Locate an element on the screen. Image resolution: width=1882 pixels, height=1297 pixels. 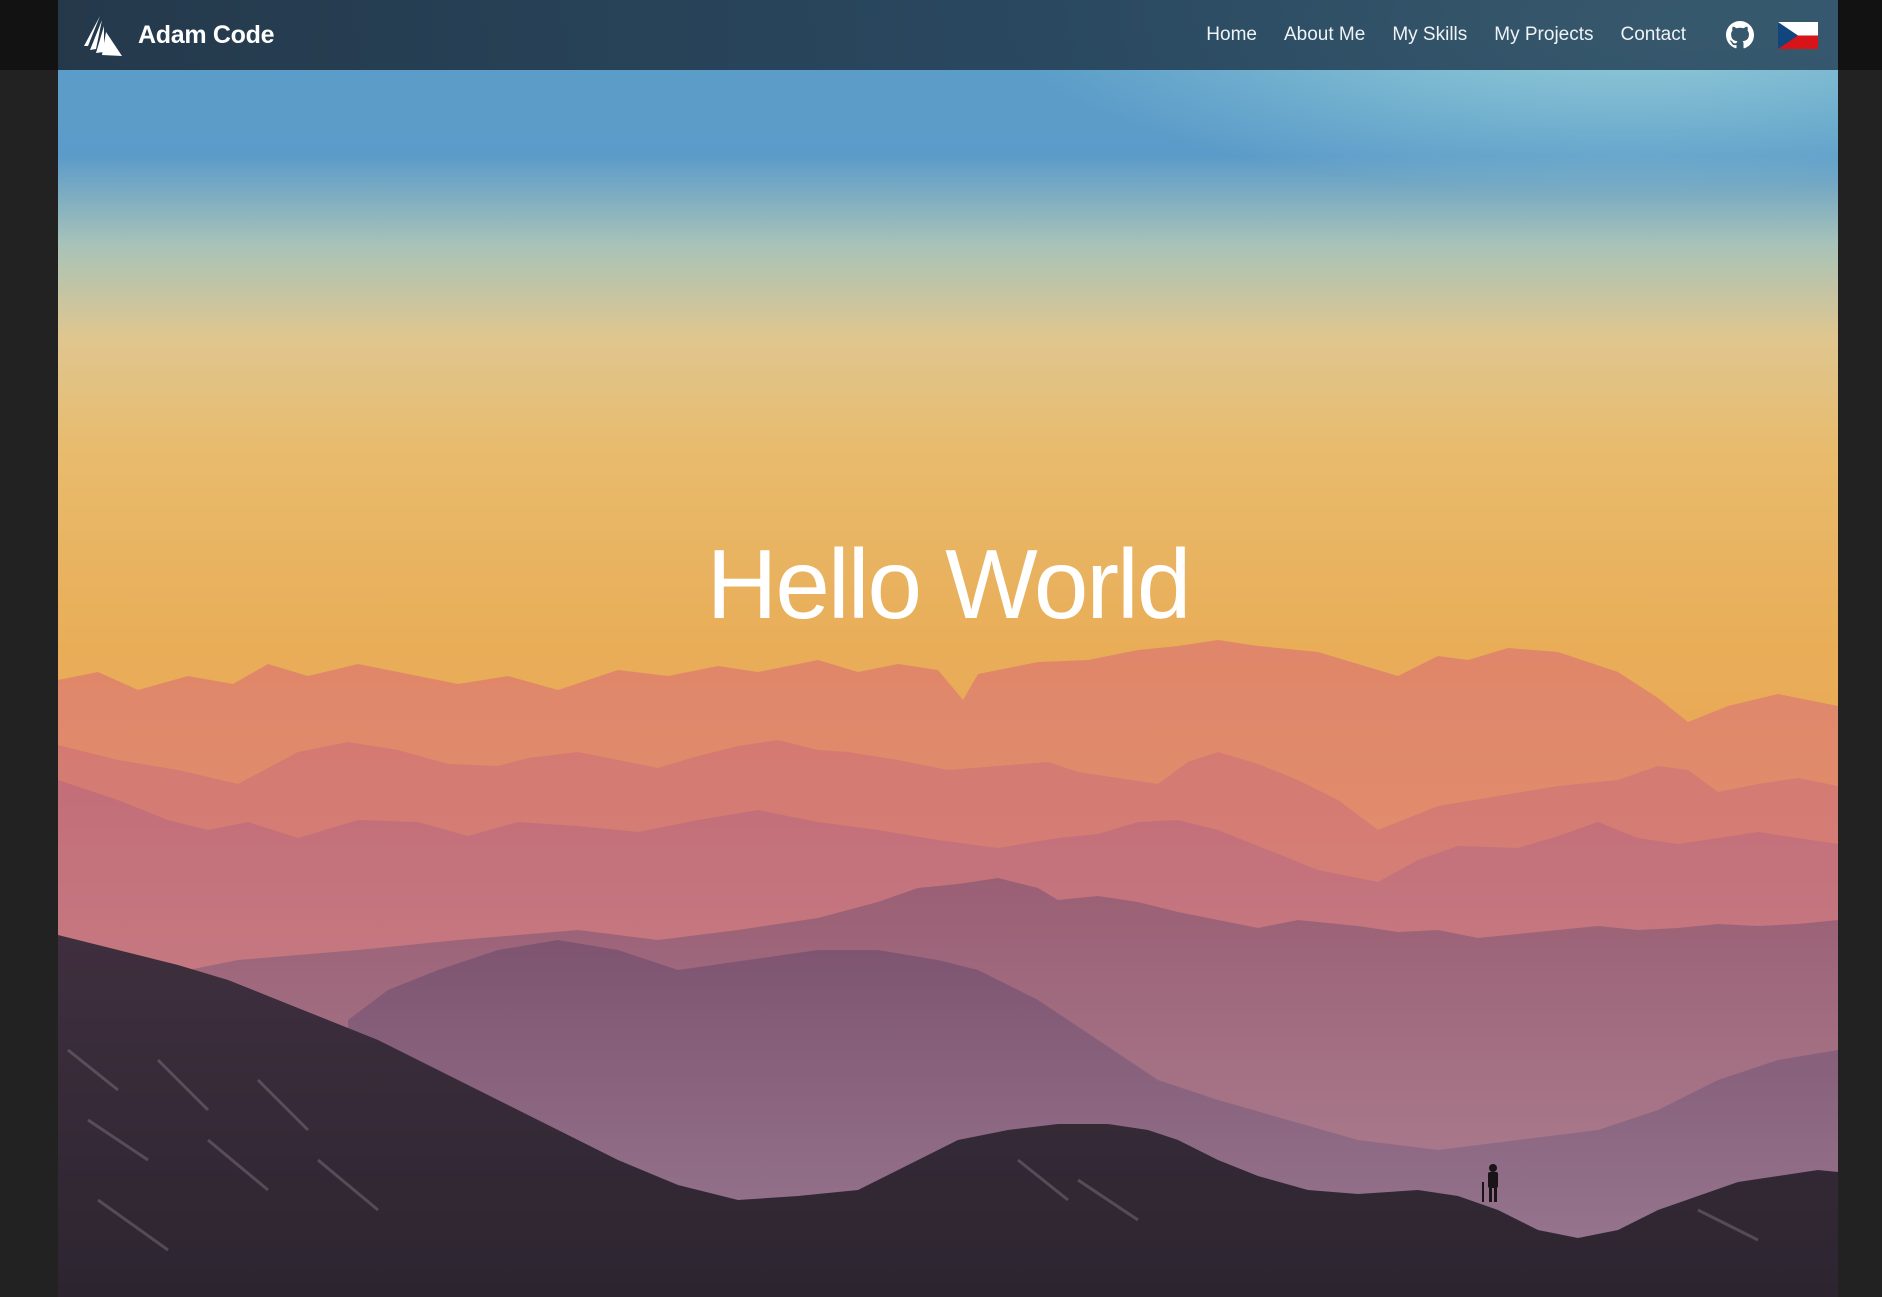
brand-link: Adam Code is located at coordinates (176, 35).